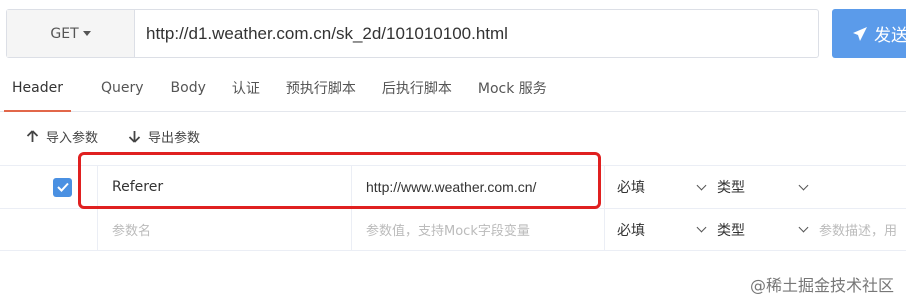 This screenshot has height=306, width=906. I want to click on check-icon, so click(62, 187).